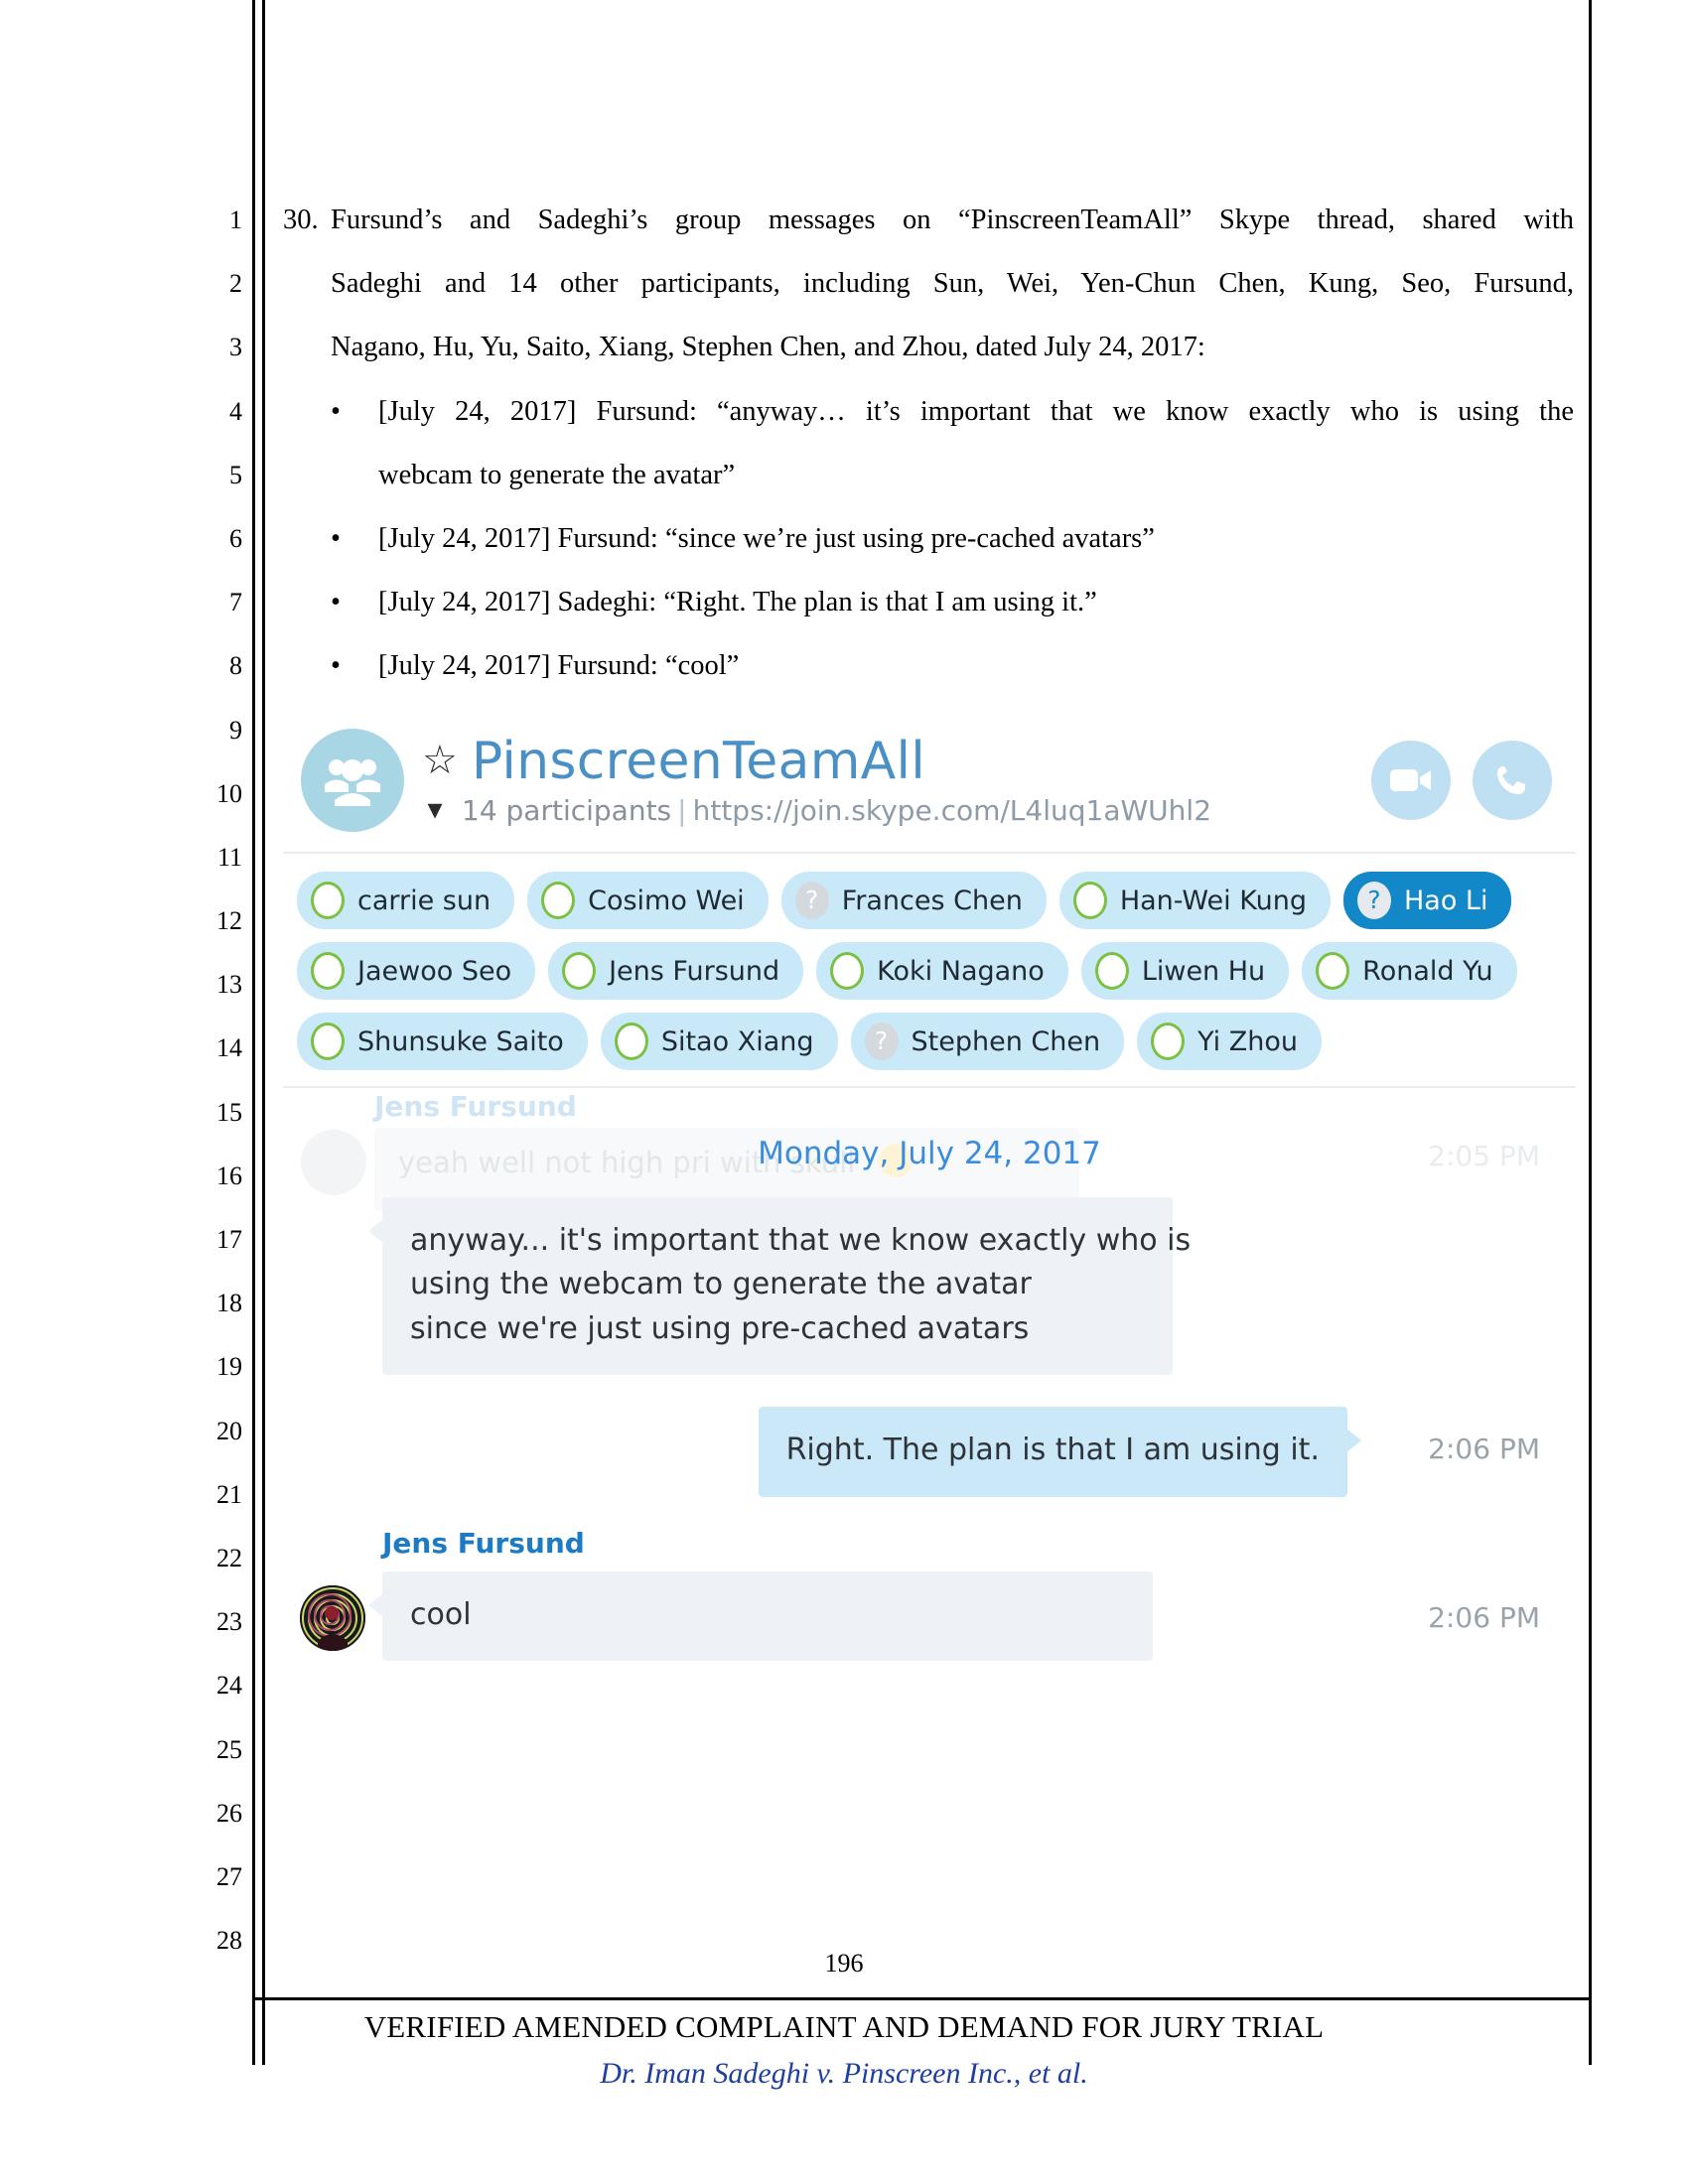 This screenshot has height=2184, width=1688. Describe the element at coordinates (1185, 971) in the screenshot. I see `participant-chip: Liwen Hu` at that location.